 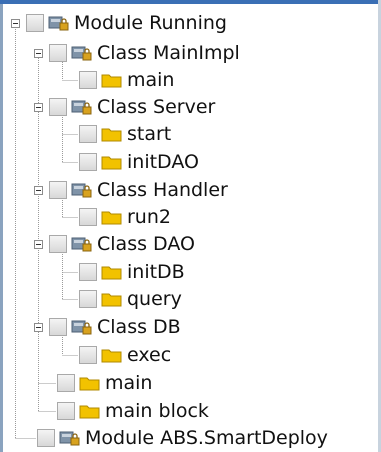 I want to click on node-label: exec, so click(x=149, y=355).